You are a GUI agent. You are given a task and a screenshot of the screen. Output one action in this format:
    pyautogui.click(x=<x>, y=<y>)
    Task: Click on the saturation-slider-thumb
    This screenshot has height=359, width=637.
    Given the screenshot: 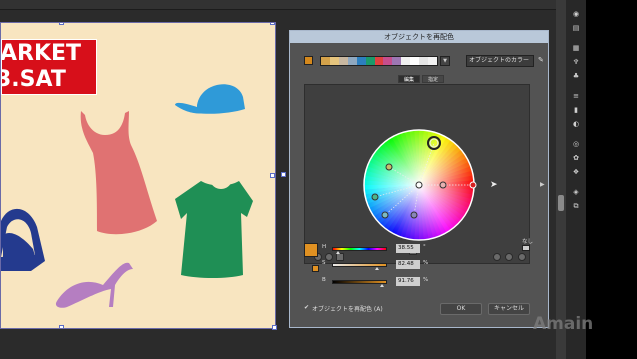 What is the action you would take?
    pyautogui.click(x=377, y=268)
    